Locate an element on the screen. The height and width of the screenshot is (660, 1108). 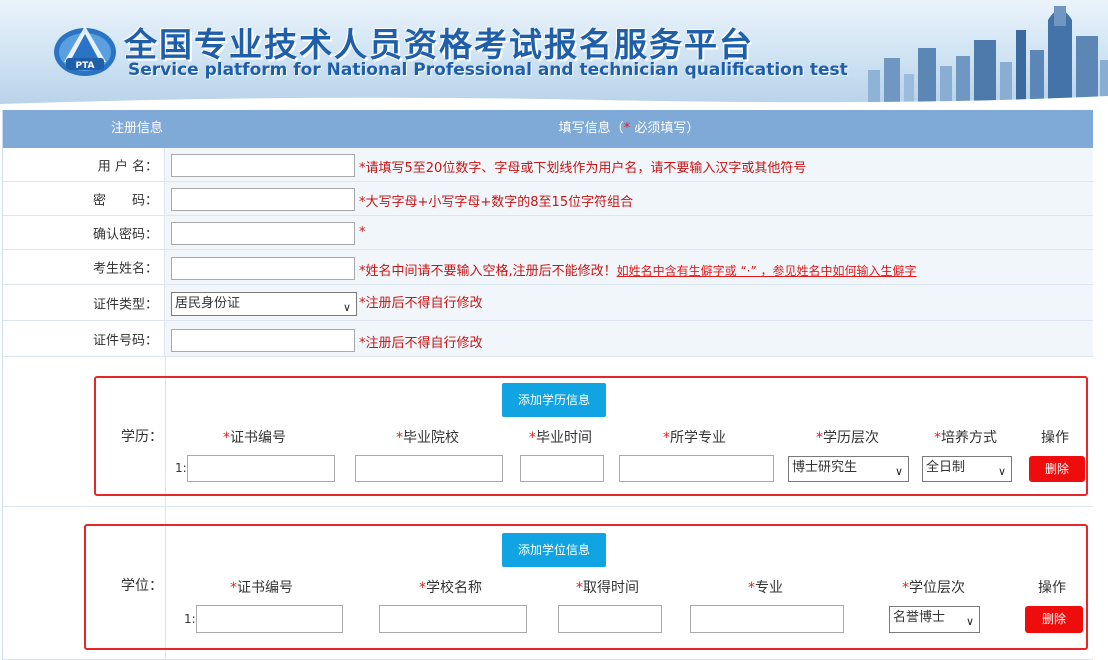
deg-row-index: 1: is located at coordinates (190, 619).